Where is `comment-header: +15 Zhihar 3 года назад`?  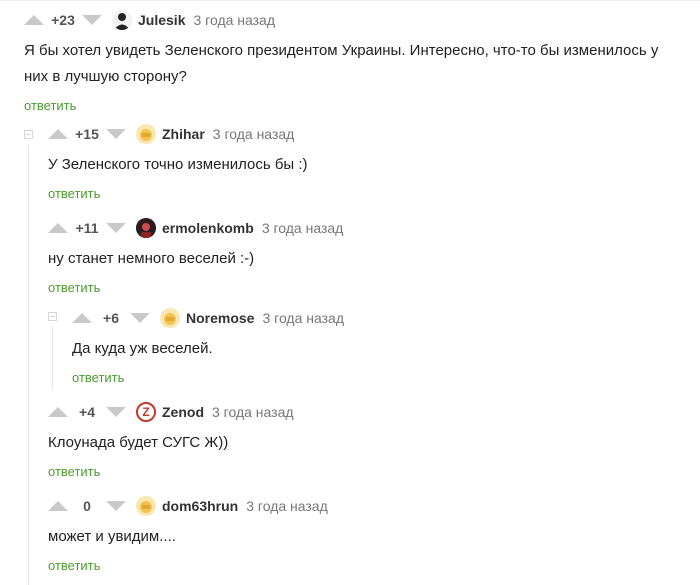 comment-header: +15 Zhihar 3 года назад is located at coordinates (363, 134).